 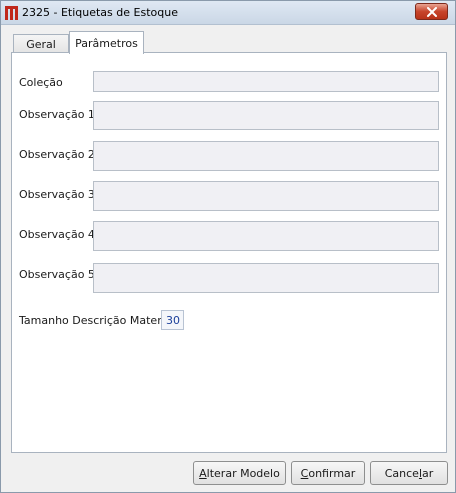 I want to click on tamanho-descricao-label: Tamanho Descrição Material, so click(x=97, y=320).